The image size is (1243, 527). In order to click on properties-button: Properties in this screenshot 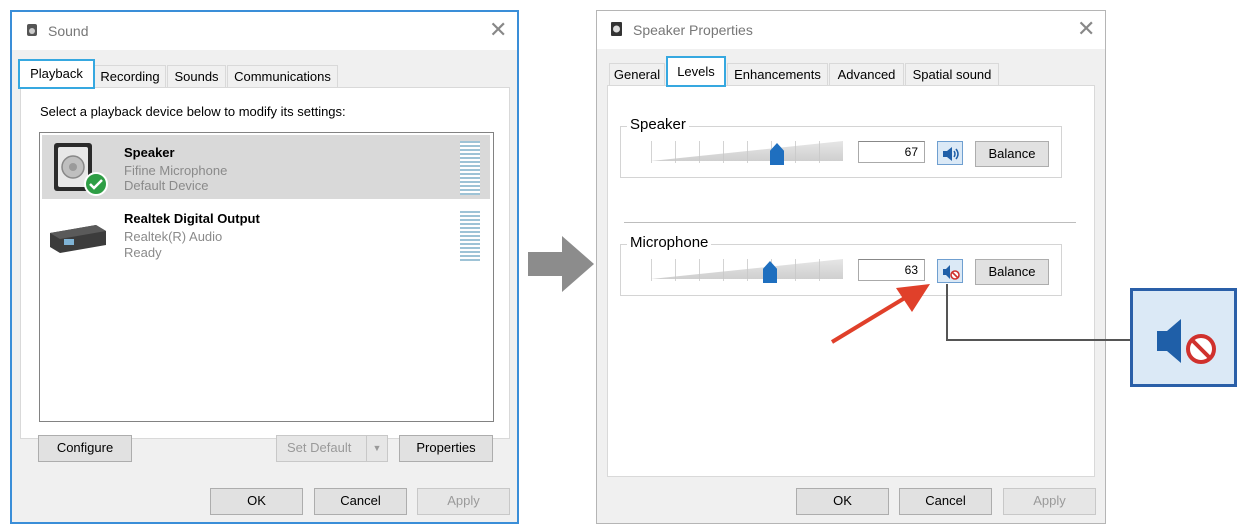, I will do `click(446, 448)`.